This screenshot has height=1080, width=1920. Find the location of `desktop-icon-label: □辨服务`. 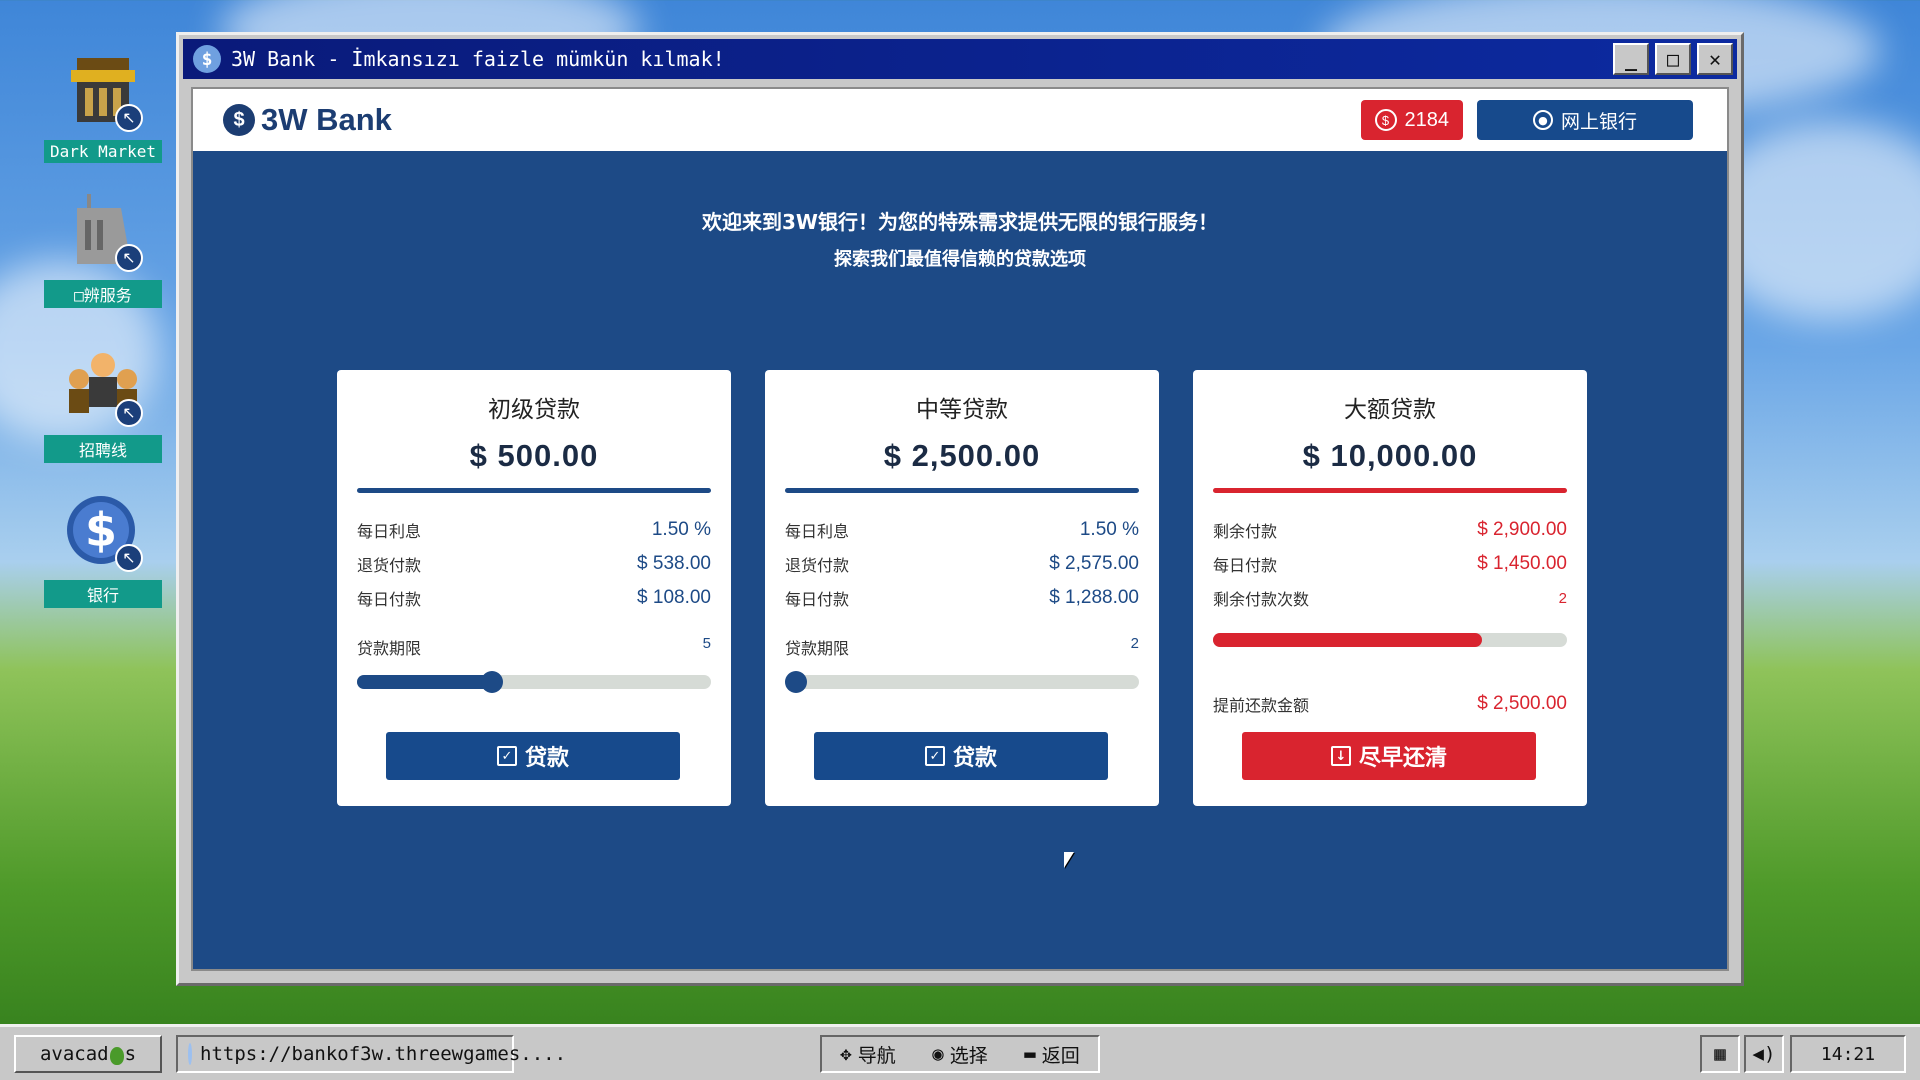

desktop-icon-label: □辨服务 is located at coordinates (103, 294).